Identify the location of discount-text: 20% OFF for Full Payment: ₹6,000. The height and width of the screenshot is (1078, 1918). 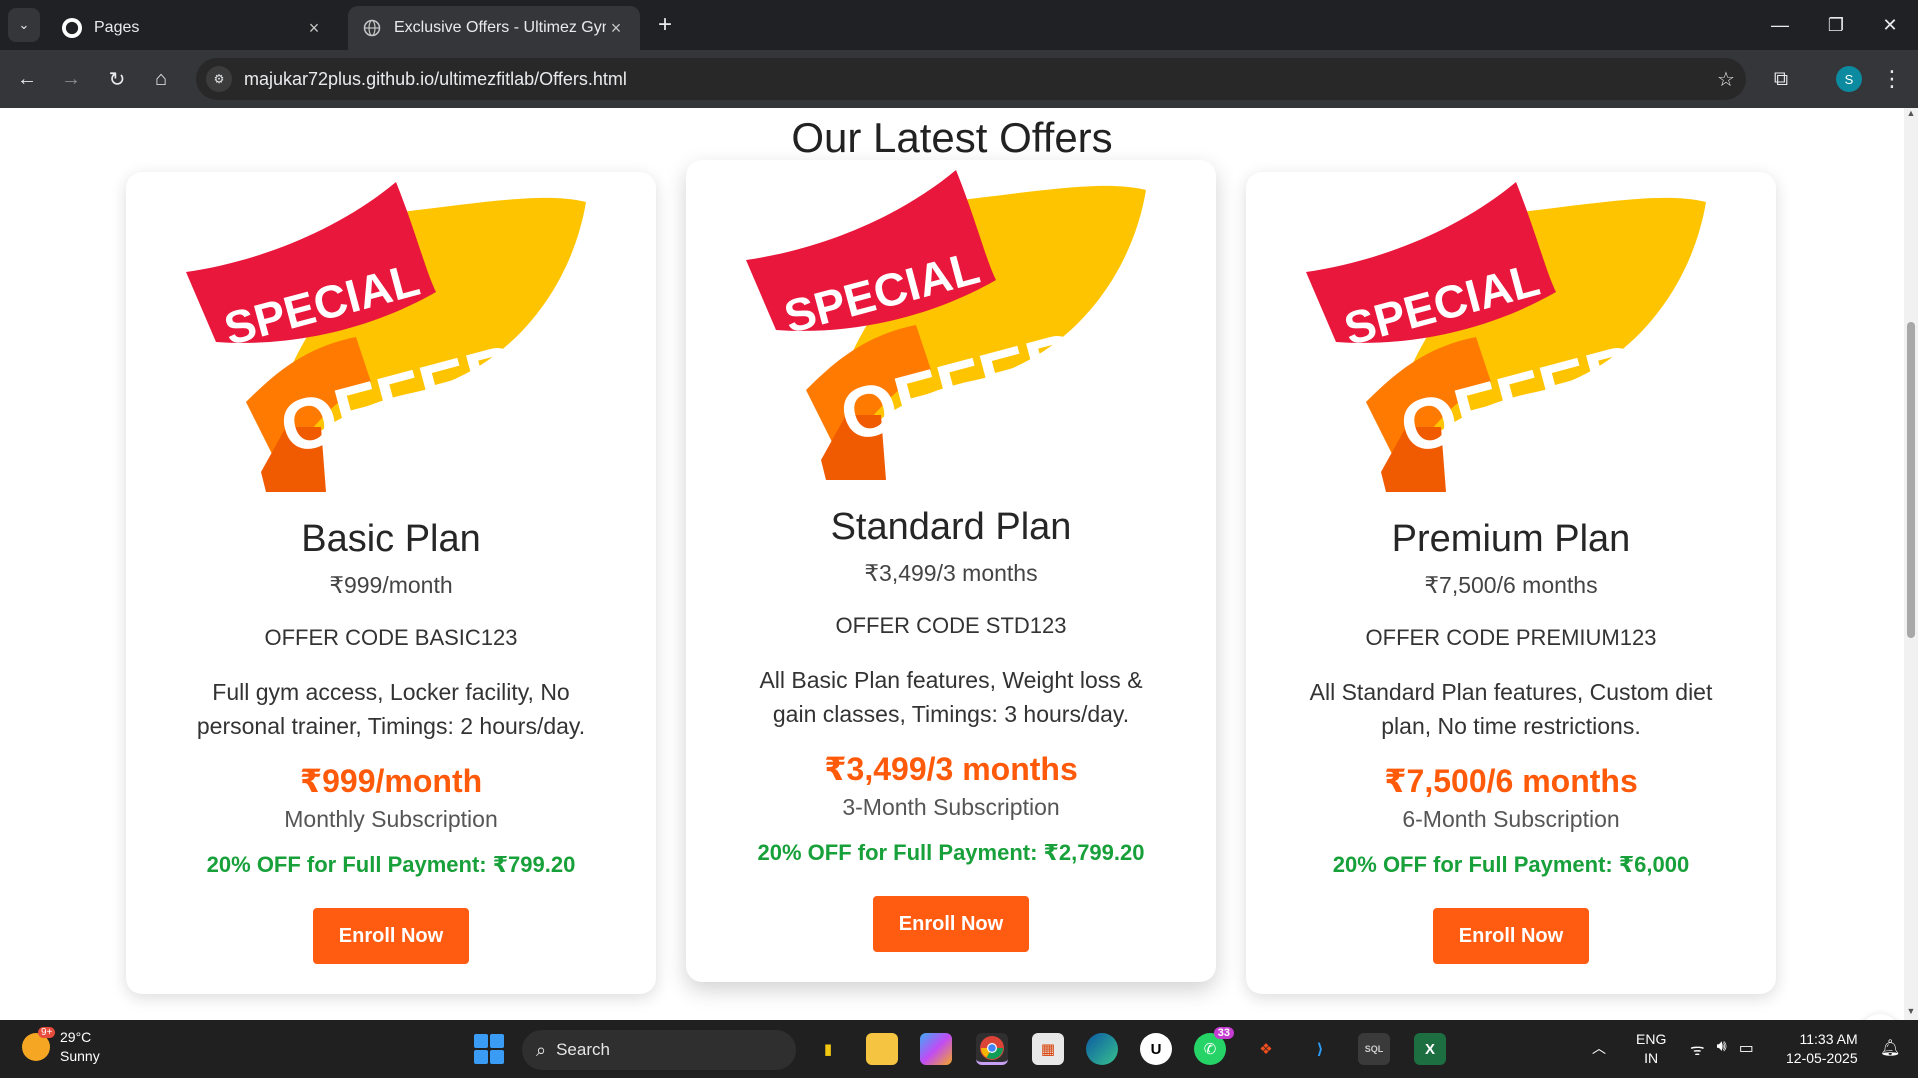
(1511, 864).